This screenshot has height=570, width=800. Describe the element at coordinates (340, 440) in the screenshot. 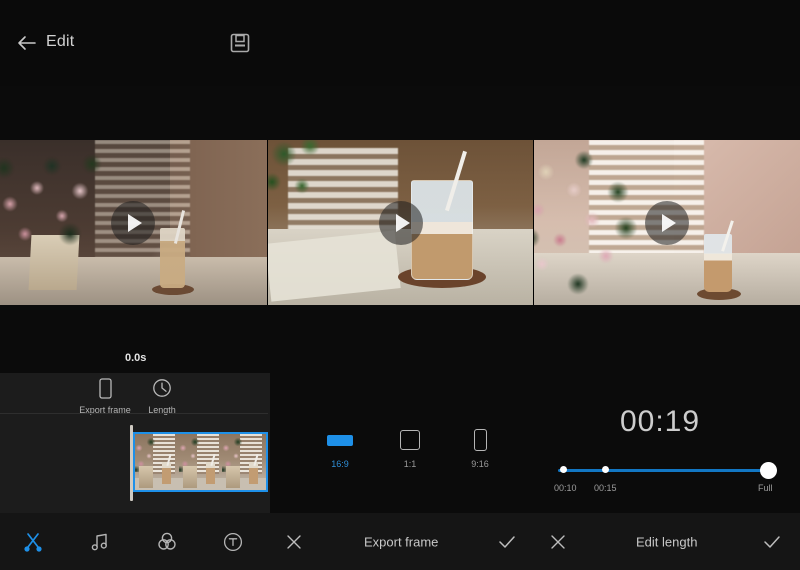

I see `rect-landscape-icon` at that location.